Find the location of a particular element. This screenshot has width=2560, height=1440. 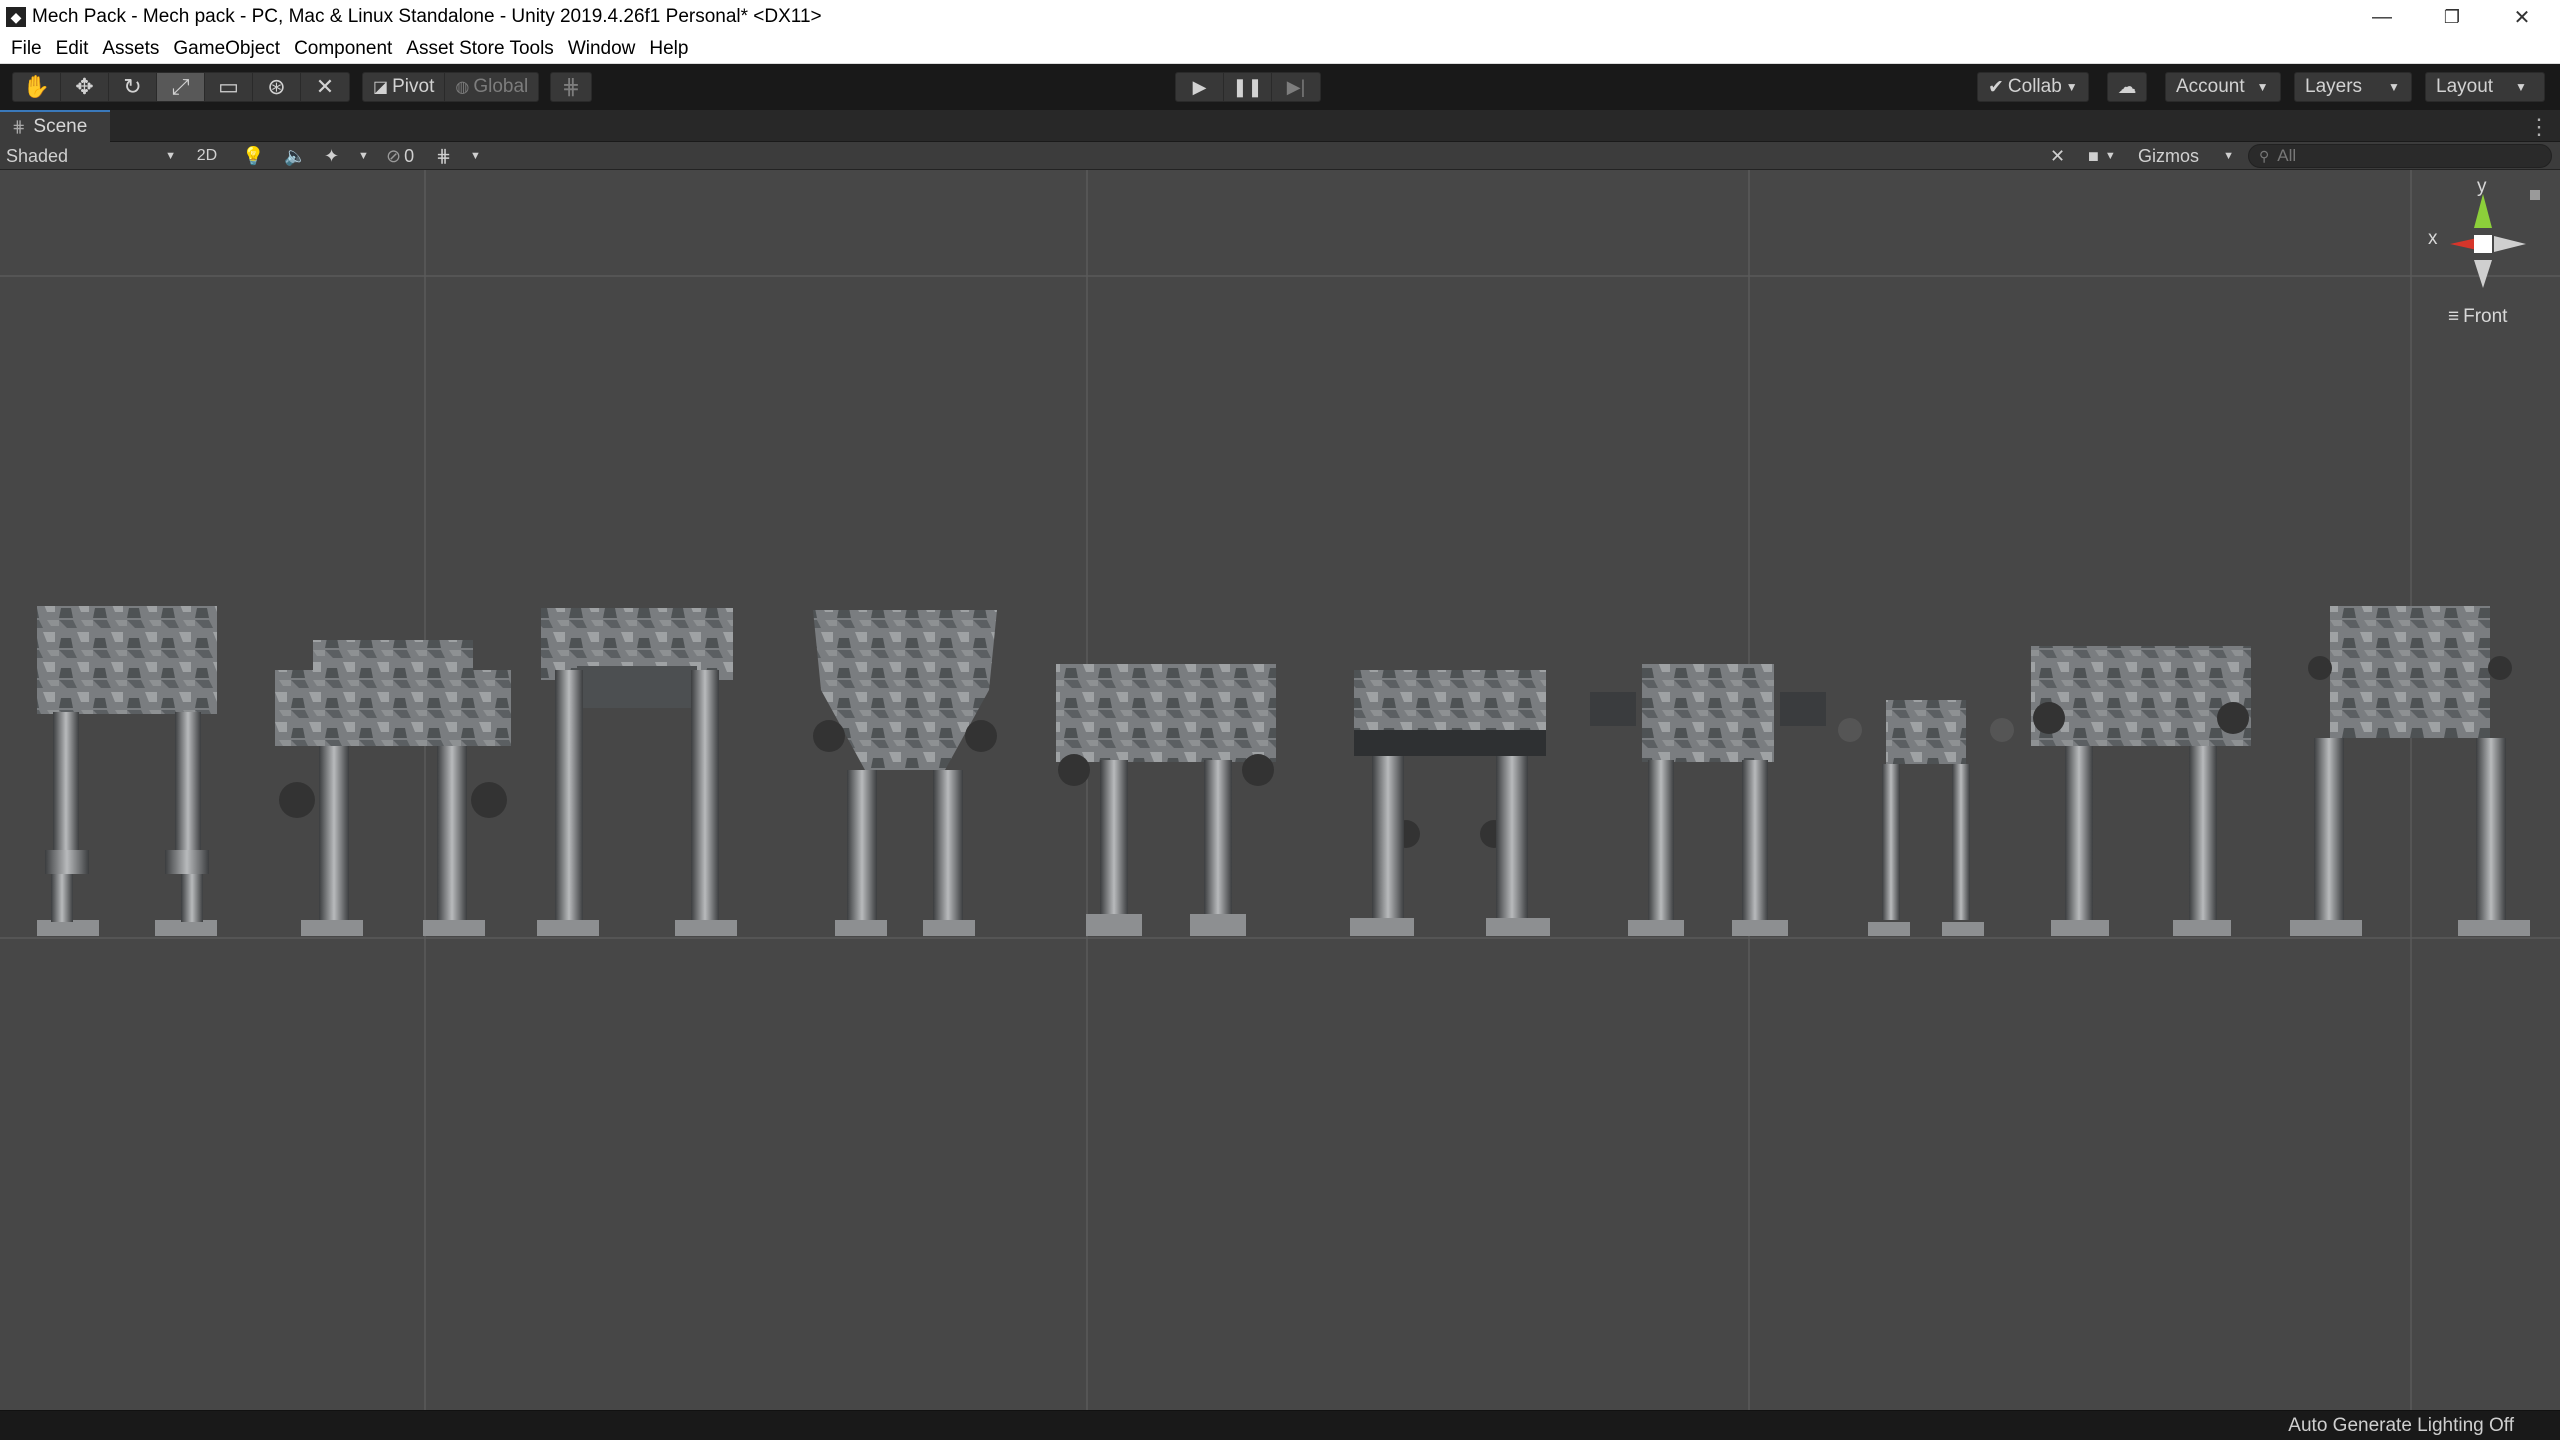

collab-label: Collab is located at coordinates (2034, 86).